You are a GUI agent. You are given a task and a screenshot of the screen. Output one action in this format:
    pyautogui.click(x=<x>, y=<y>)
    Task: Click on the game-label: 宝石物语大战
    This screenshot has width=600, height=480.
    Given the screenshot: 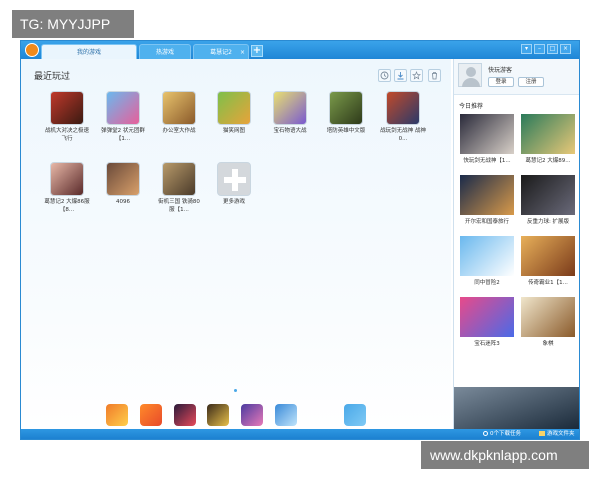 What is the action you would take?
    pyautogui.click(x=290, y=131)
    